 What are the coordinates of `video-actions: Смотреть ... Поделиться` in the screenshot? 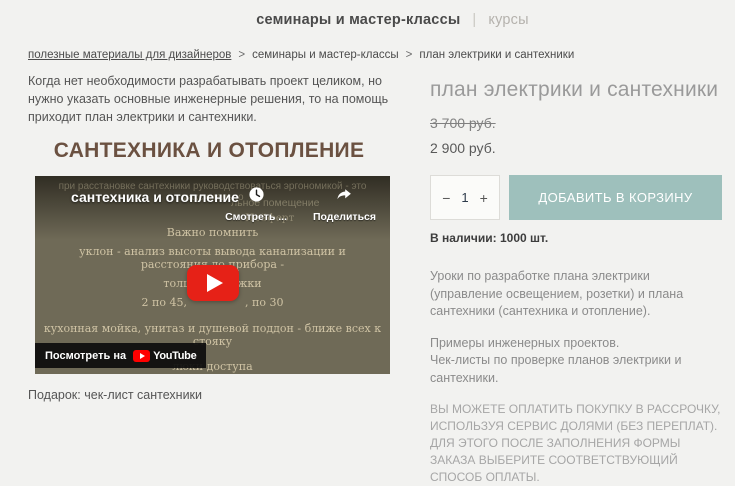 It's located at (300, 204).